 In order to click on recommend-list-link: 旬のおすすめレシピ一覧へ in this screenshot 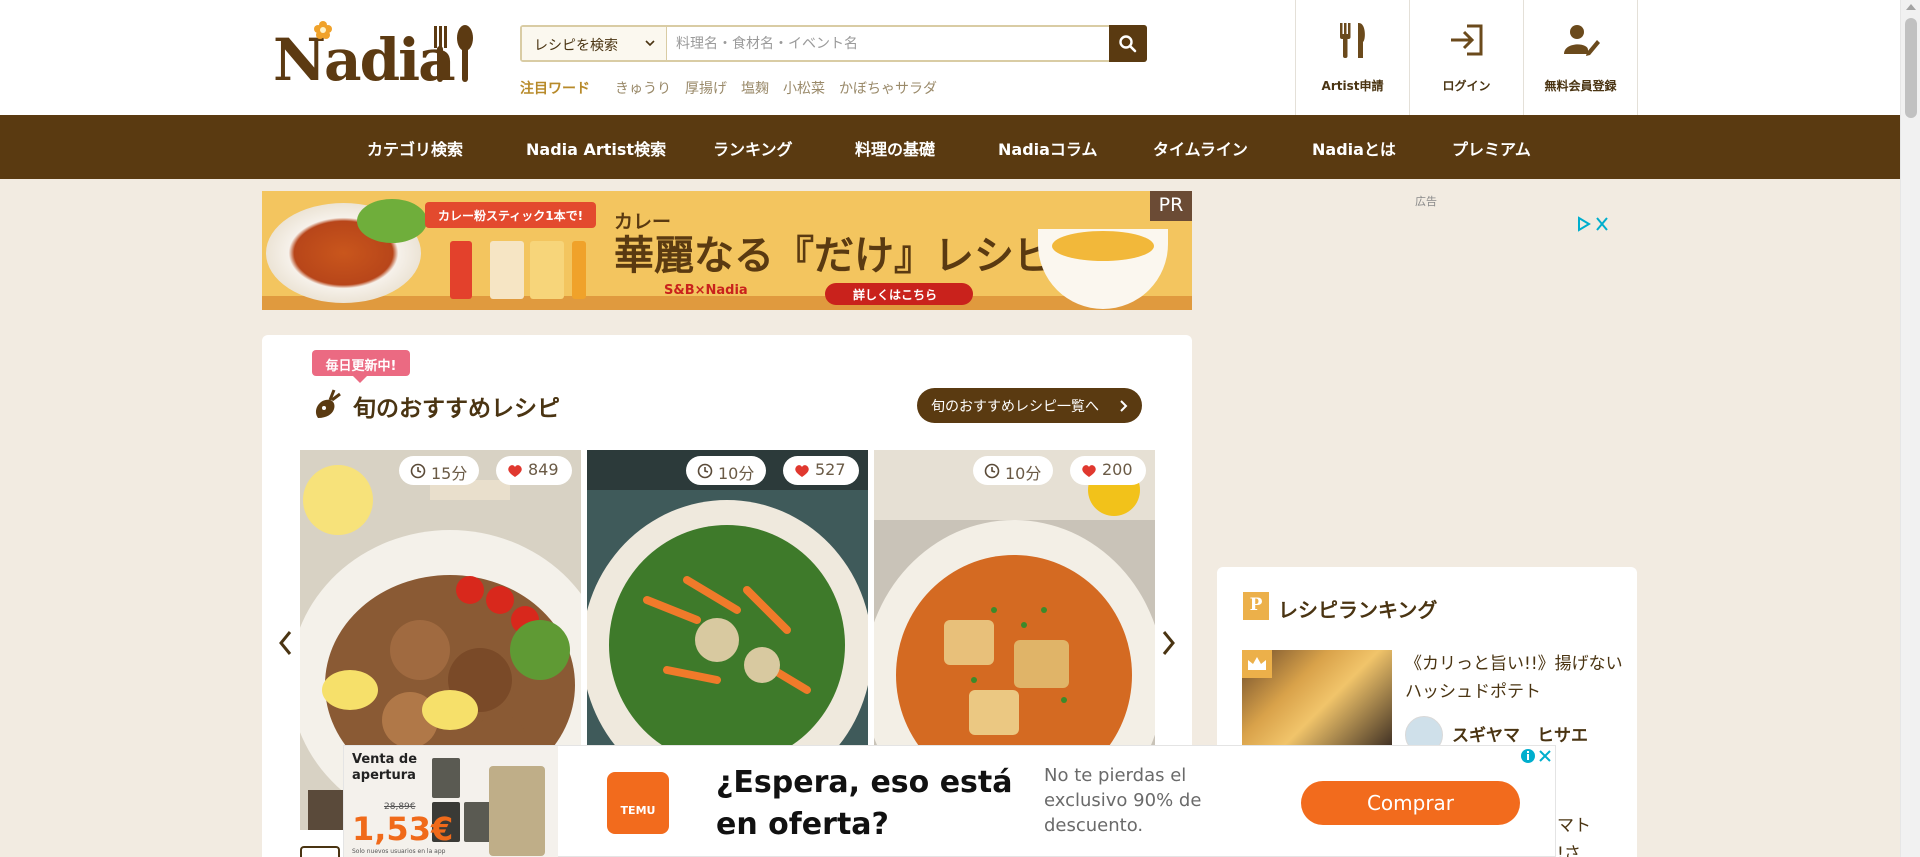, I will do `click(1029, 405)`.